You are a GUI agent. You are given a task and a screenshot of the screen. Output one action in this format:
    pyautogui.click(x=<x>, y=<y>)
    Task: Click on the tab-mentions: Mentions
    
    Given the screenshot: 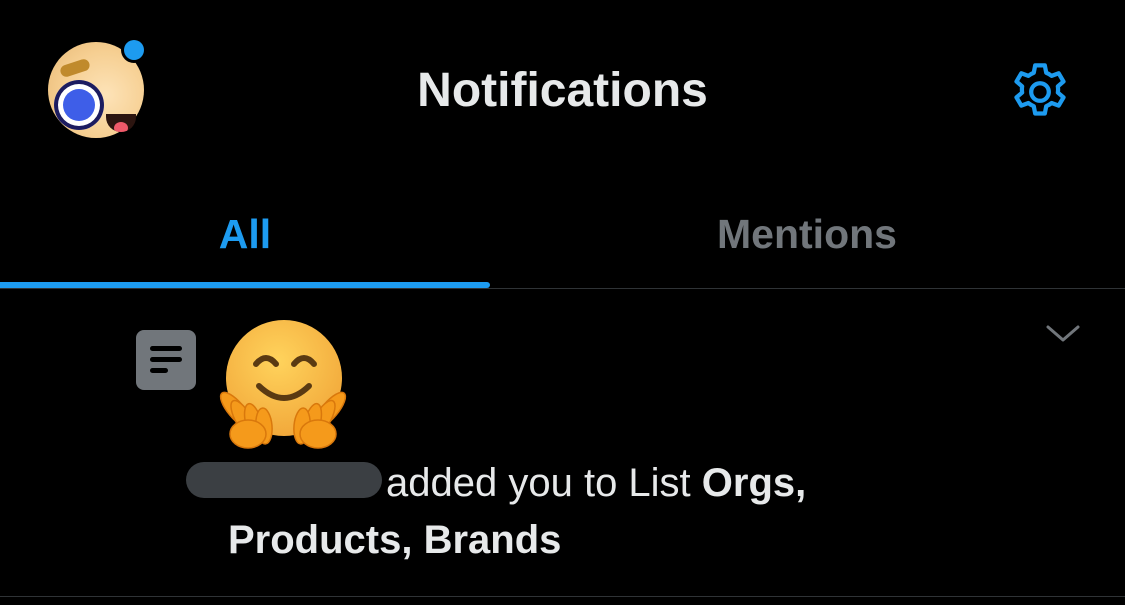 What is the action you would take?
    pyautogui.click(x=807, y=234)
    